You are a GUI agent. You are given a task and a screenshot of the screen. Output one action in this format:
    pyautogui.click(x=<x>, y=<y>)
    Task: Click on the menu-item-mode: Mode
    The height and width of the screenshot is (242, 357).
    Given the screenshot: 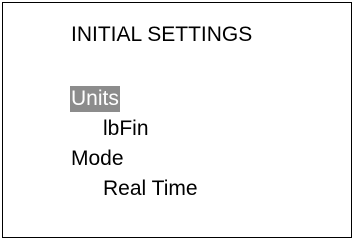 What is the action you would take?
    pyautogui.click(x=134, y=161)
    